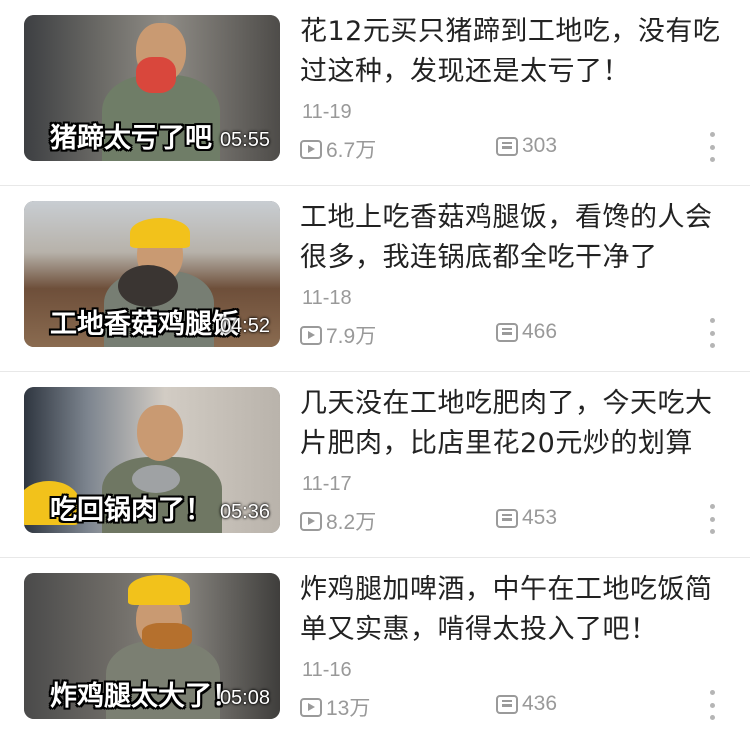  What do you see at coordinates (351, 150) in the screenshot?
I see `view-count-value: 6.7万` at bounding box center [351, 150].